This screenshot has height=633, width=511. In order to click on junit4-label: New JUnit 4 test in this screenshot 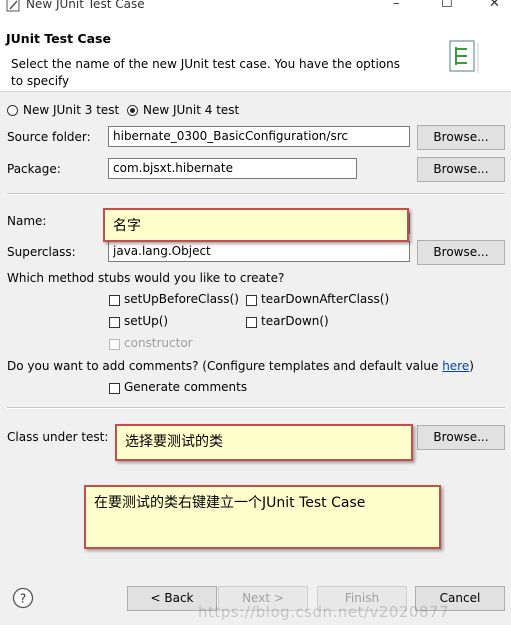, I will do `click(191, 110)`.